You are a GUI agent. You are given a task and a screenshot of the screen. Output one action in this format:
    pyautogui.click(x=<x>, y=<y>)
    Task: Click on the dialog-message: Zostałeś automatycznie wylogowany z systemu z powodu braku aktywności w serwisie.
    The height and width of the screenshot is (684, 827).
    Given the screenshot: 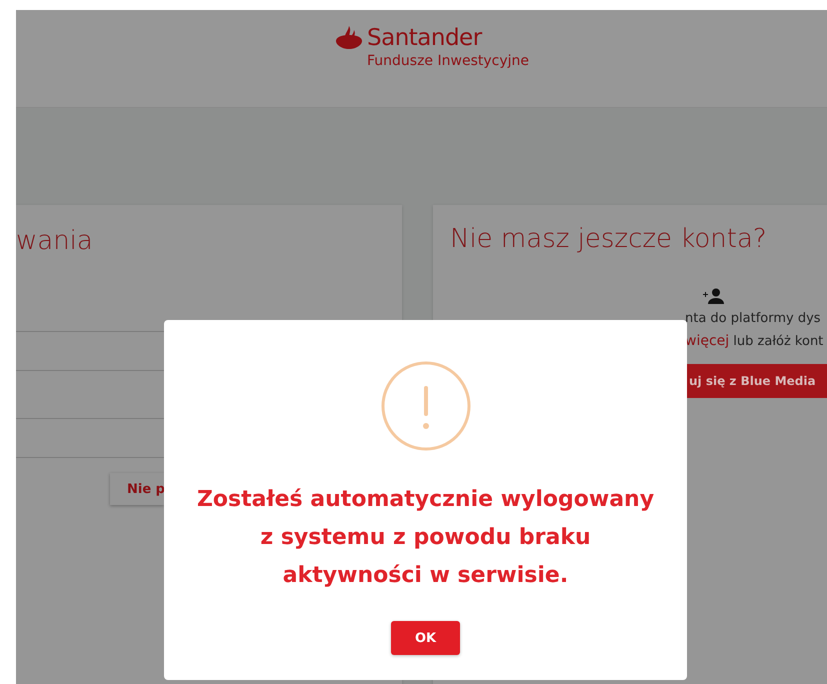 What is the action you would take?
    pyautogui.click(x=426, y=538)
    